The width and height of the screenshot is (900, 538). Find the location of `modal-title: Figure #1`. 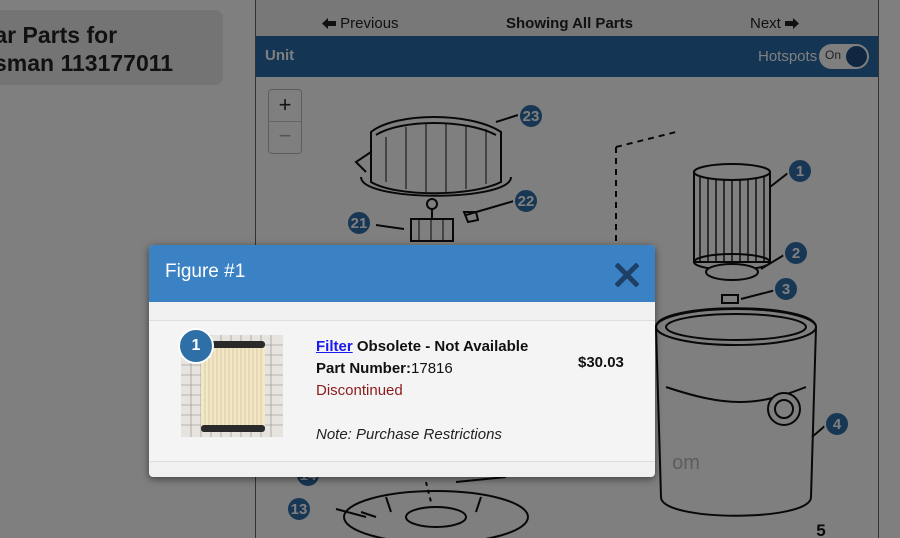

modal-title: Figure #1 is located at coordinates (205, 271).